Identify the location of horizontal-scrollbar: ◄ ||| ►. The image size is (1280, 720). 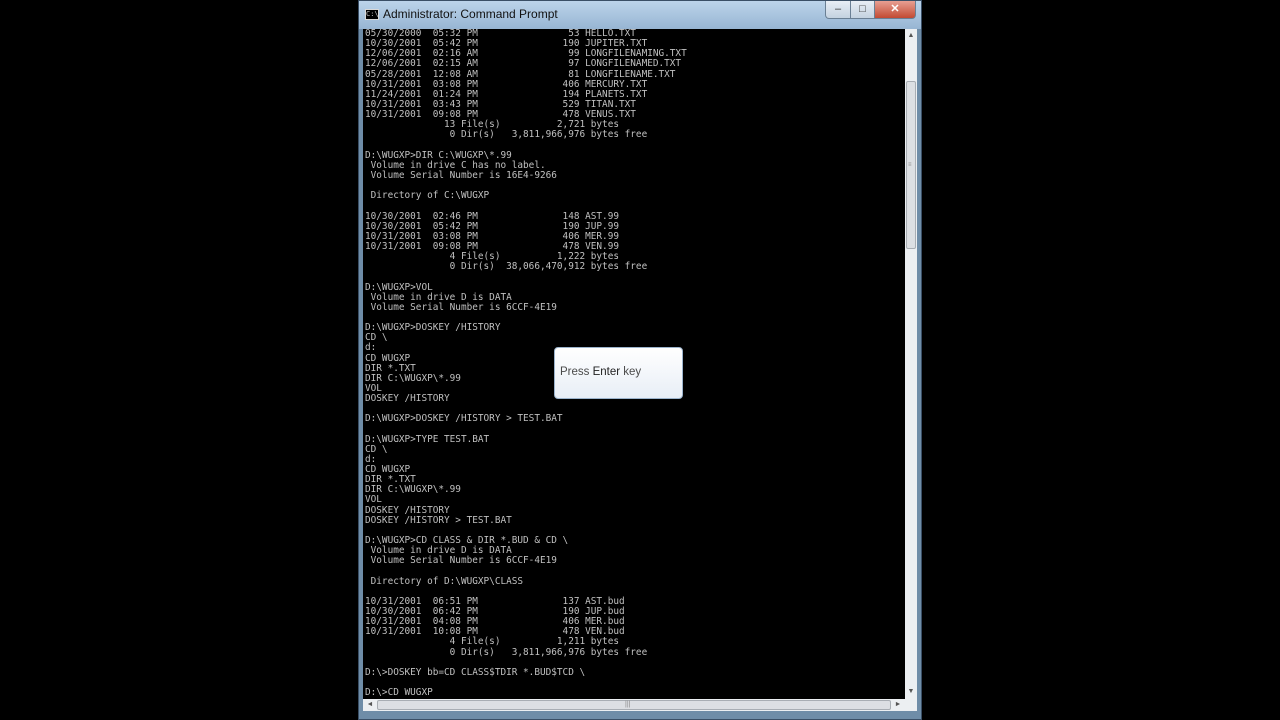
(634, 705).